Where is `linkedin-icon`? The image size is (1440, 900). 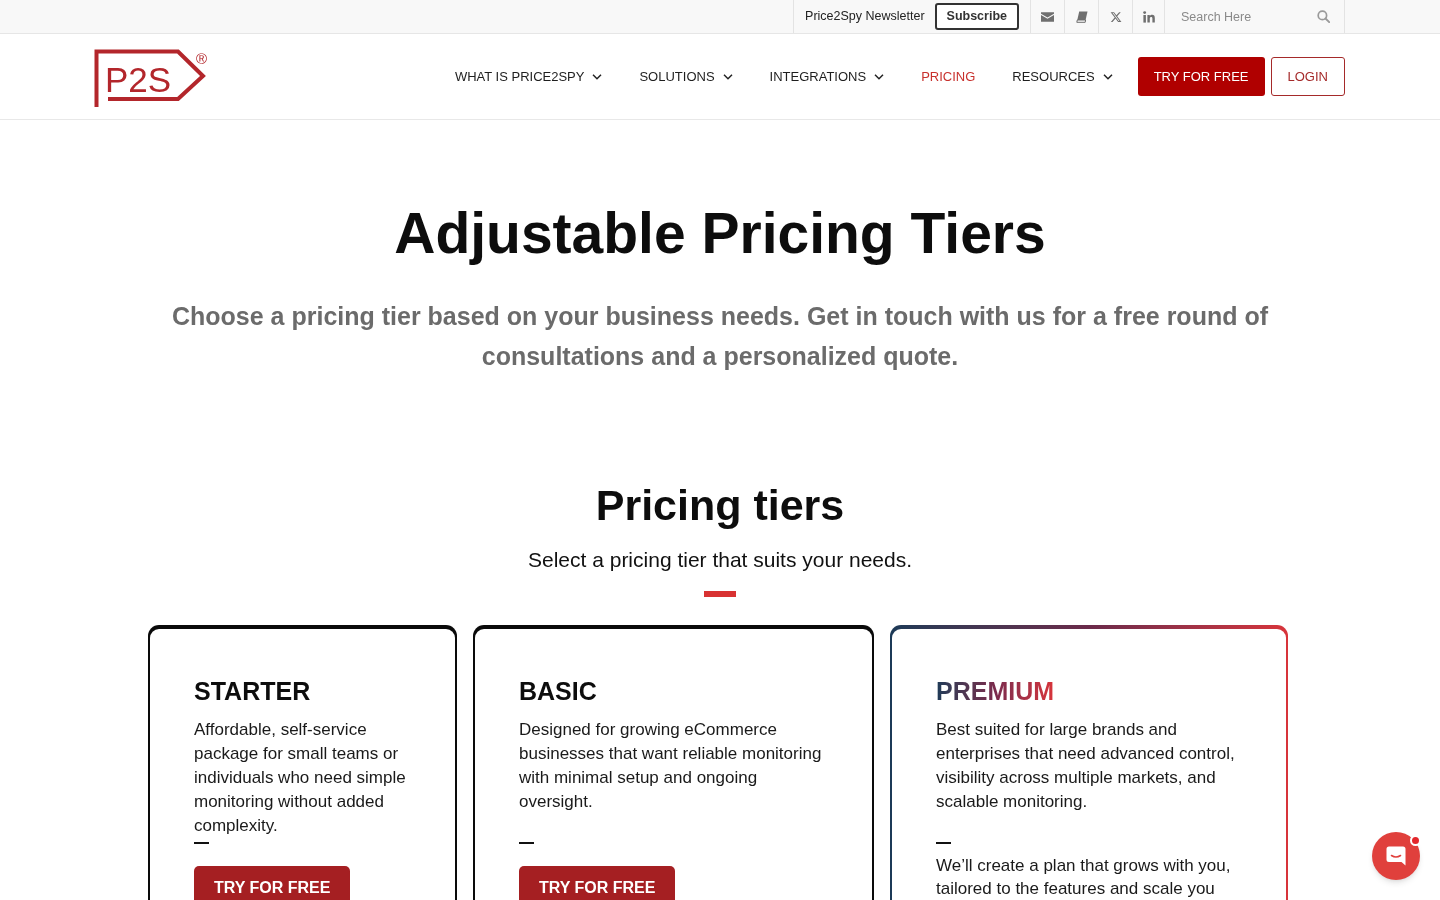
linkedin-icon is located at coordinates (1148, 16).